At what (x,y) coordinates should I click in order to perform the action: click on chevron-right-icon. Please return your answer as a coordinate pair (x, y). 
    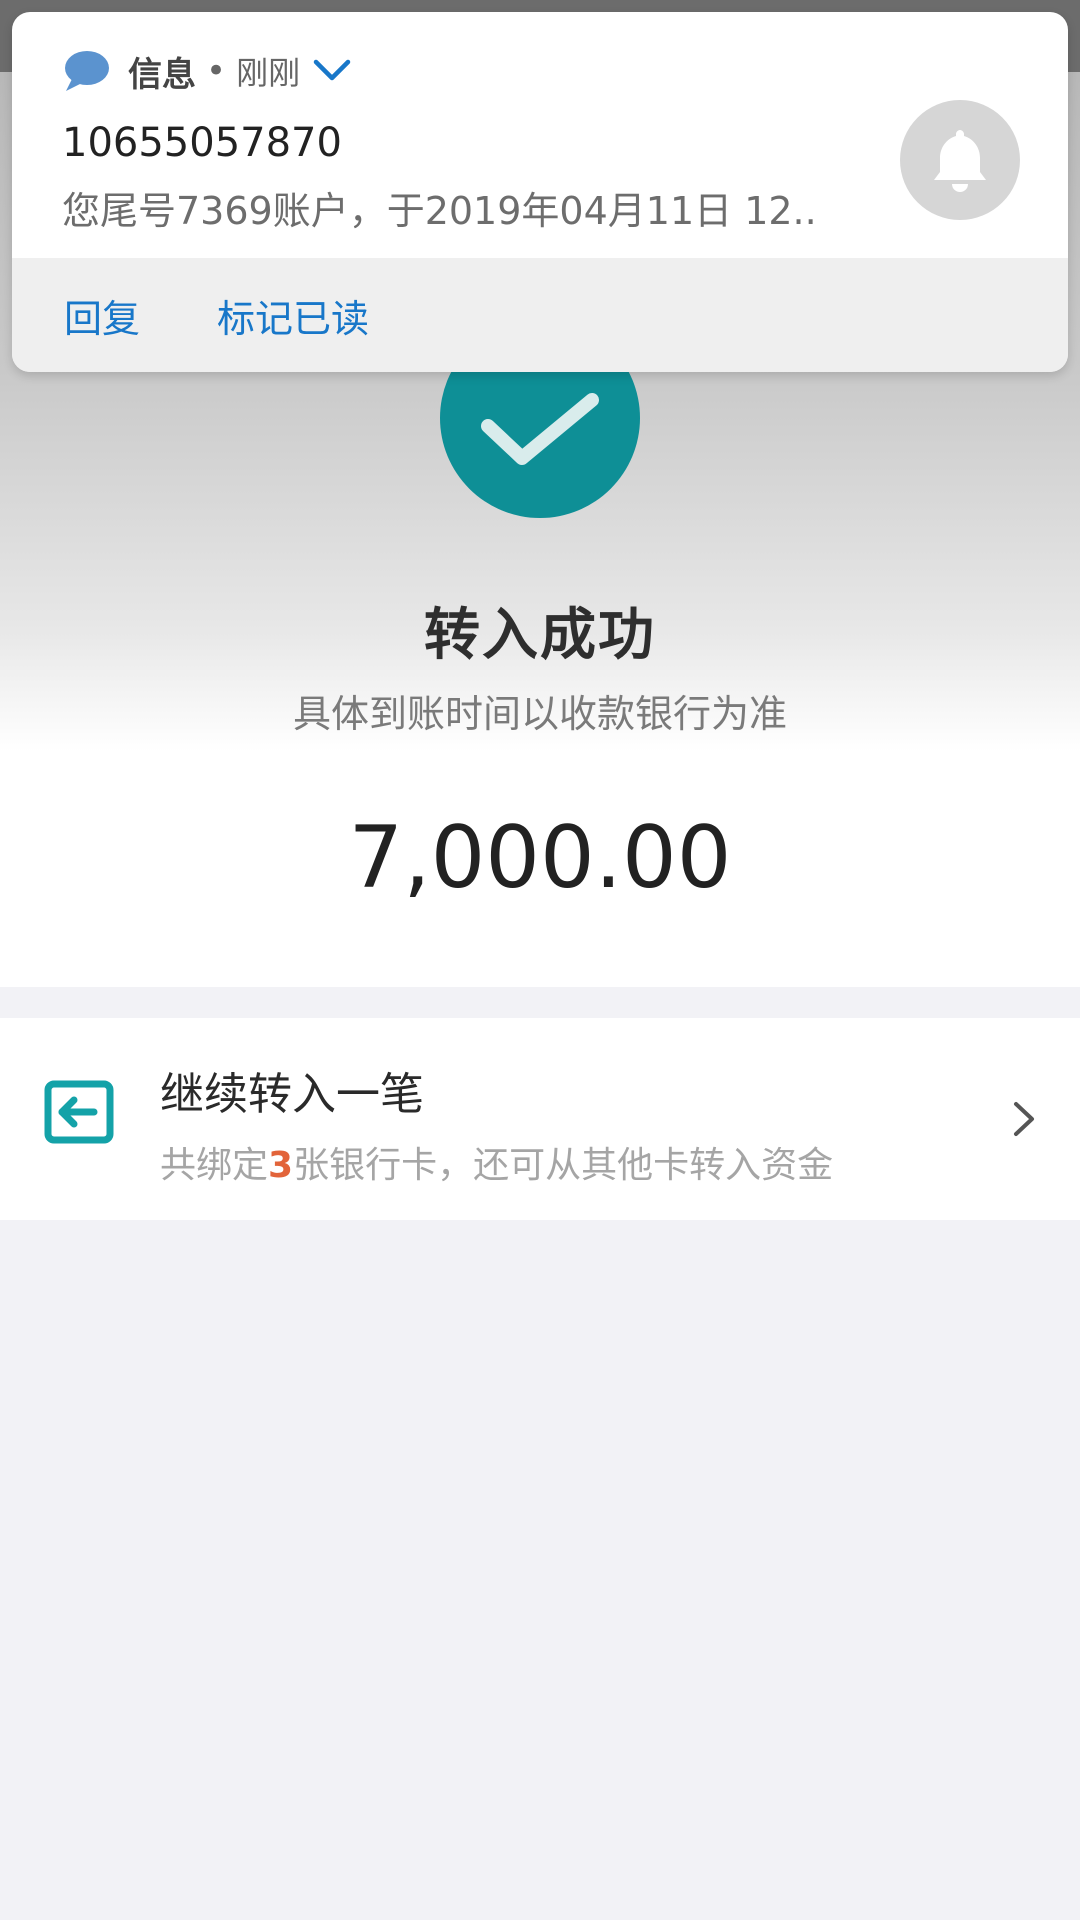
    Looking at the image, I should click on (1024, 1119).